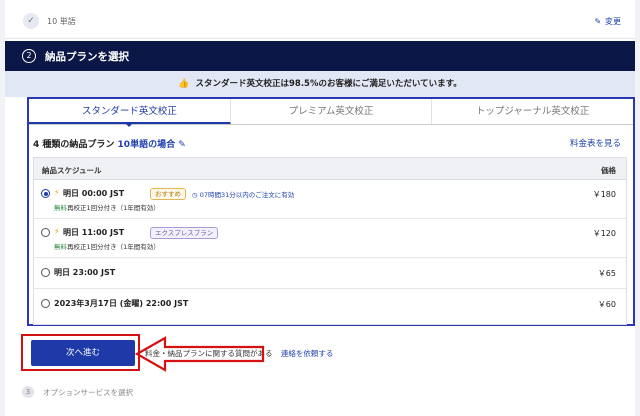 The width and height of the screenshot is (640, 416). I want to click on check-icon: ✓, so click(31, 21).